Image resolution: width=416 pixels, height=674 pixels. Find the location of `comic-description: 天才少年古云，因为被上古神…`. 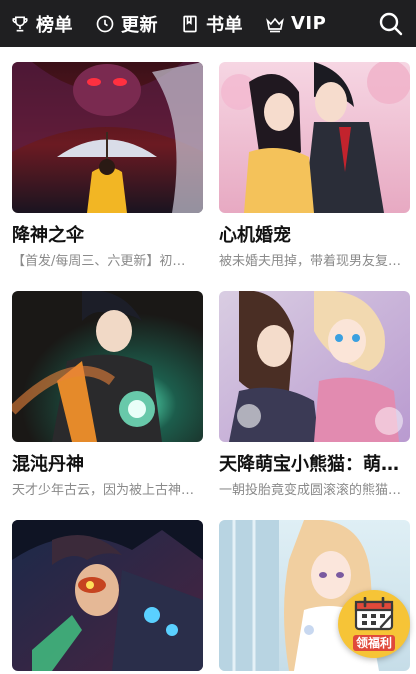

comic-description: 天才少年古云，因为被上古神… is located at coordinates (103, 490).